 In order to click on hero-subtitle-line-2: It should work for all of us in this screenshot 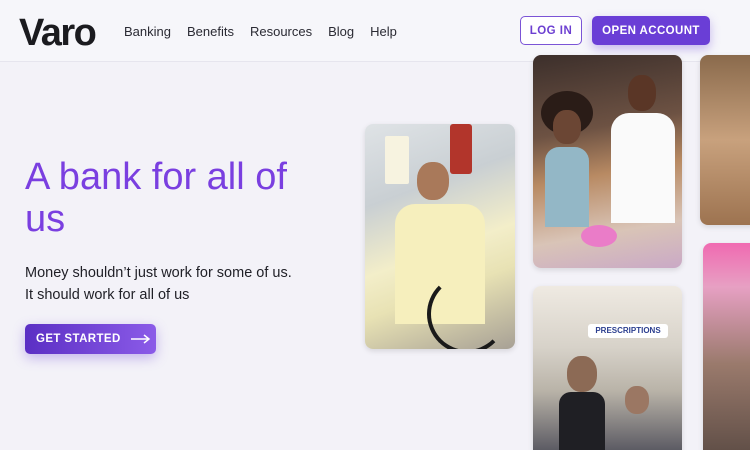, I will do `click(107, 295)`.